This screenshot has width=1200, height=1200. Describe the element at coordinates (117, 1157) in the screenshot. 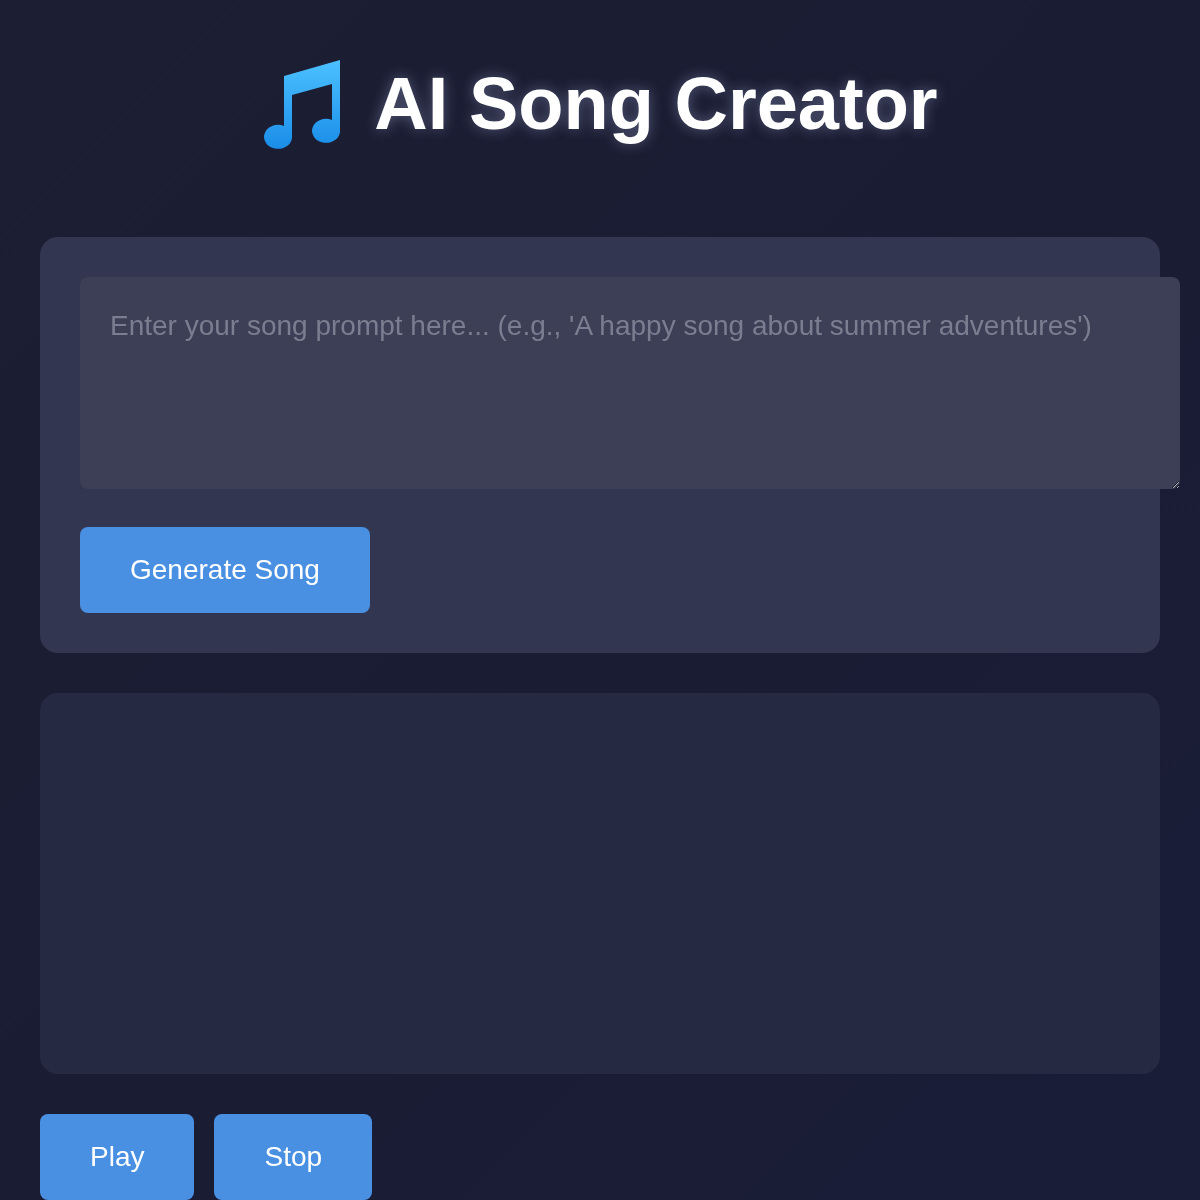

I see `play-button: Play` at that location.